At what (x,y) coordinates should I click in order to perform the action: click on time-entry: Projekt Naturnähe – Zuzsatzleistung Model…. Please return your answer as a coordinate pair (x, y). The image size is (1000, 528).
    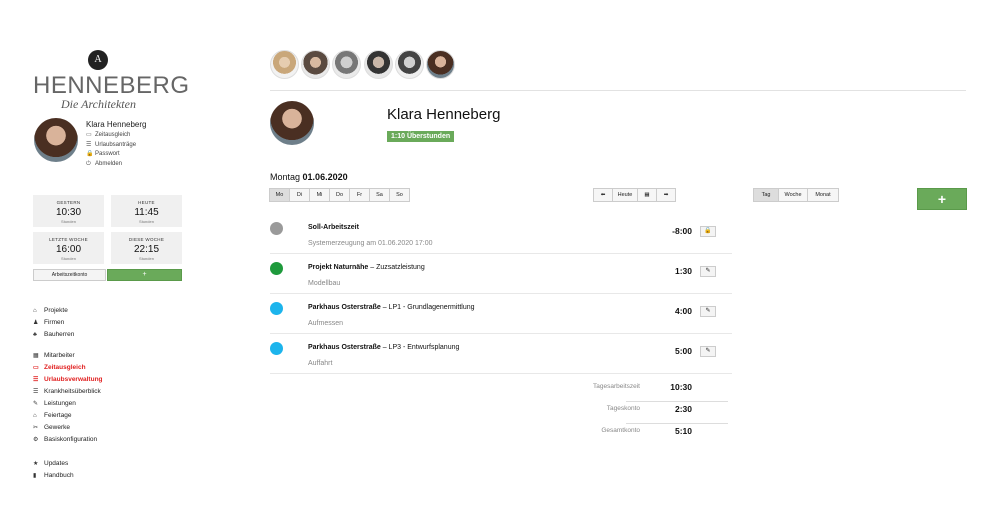
    Looking at the image, I should click on (501, 274).